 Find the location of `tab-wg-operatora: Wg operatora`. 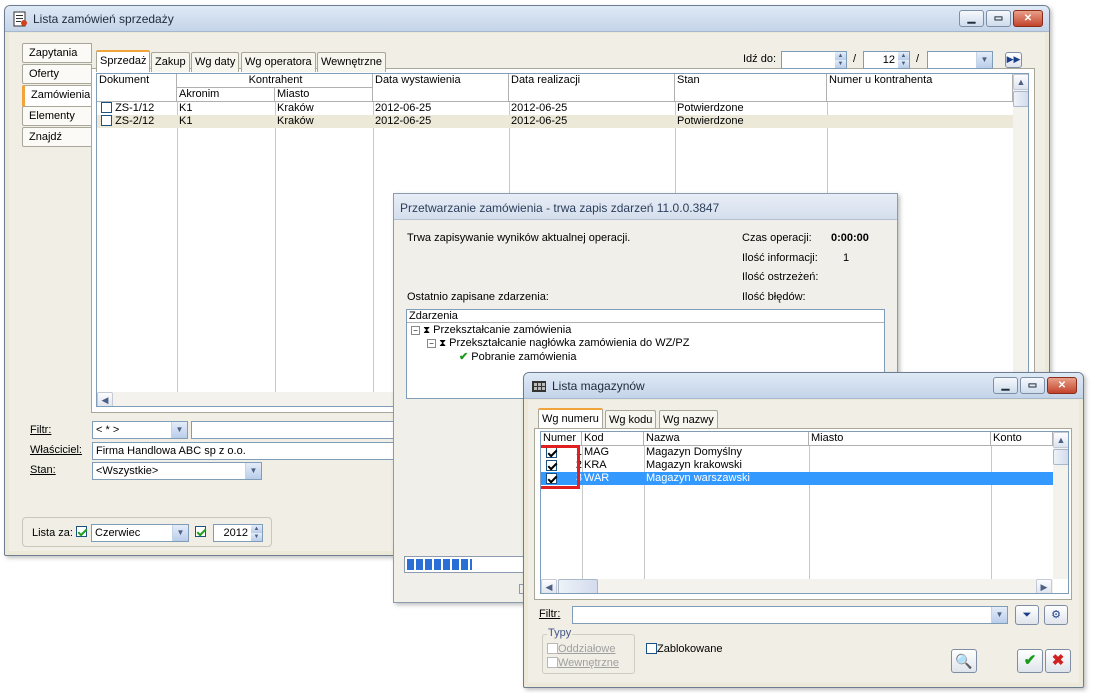

tab-wg-operatora: Wg operatora is located at coordinates (278, 62).